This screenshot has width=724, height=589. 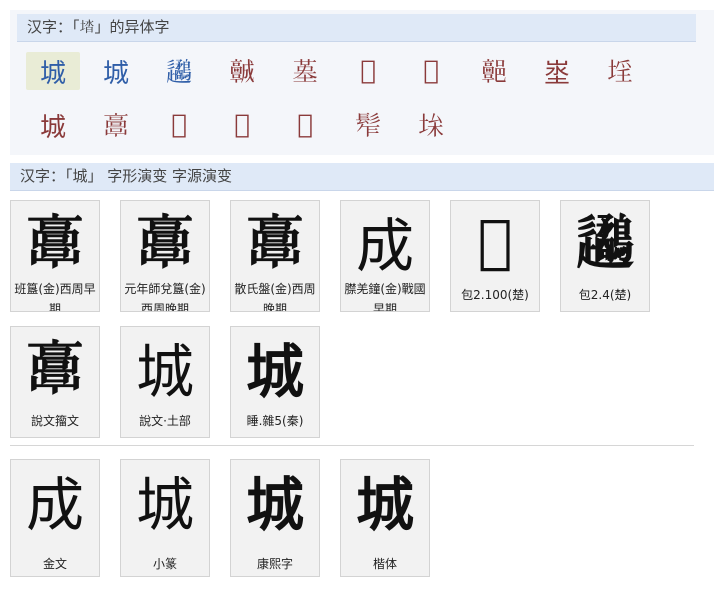 I want to click on glyph-card: 𨙧 包2.4(楚), so click(x=605, y=256).